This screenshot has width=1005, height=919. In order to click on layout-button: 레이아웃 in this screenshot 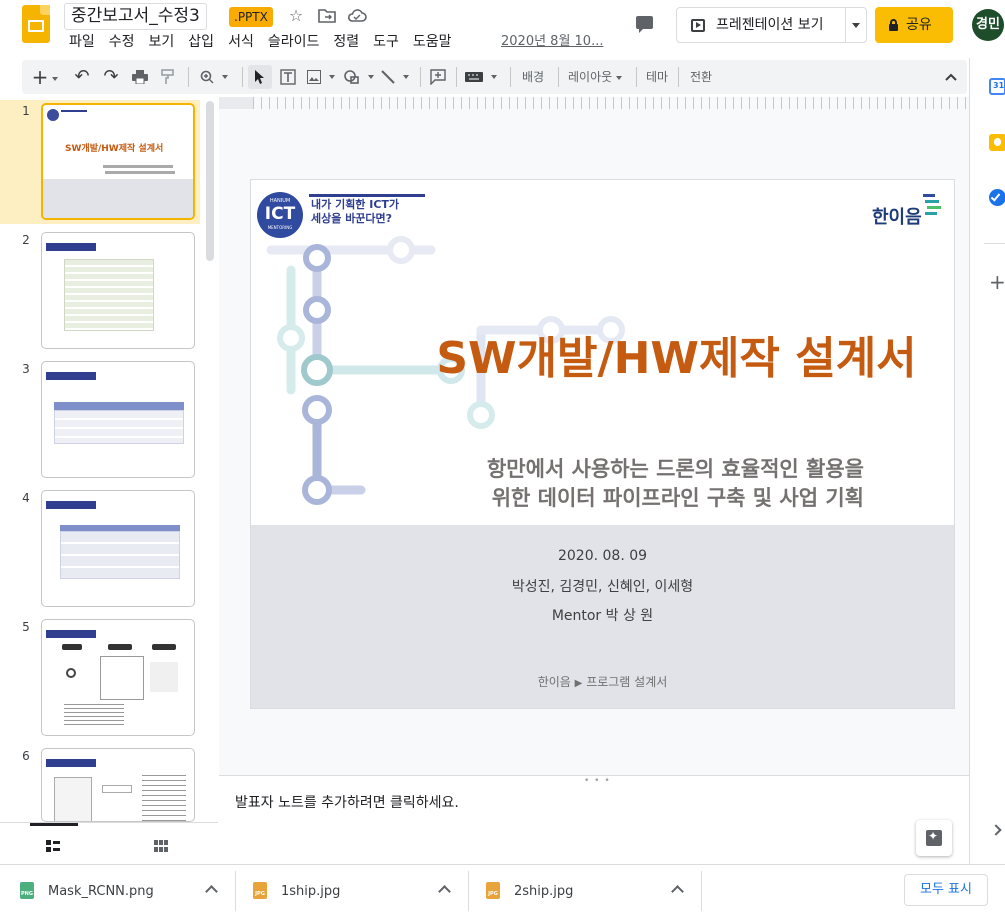, I will do `click(595, 77)`.